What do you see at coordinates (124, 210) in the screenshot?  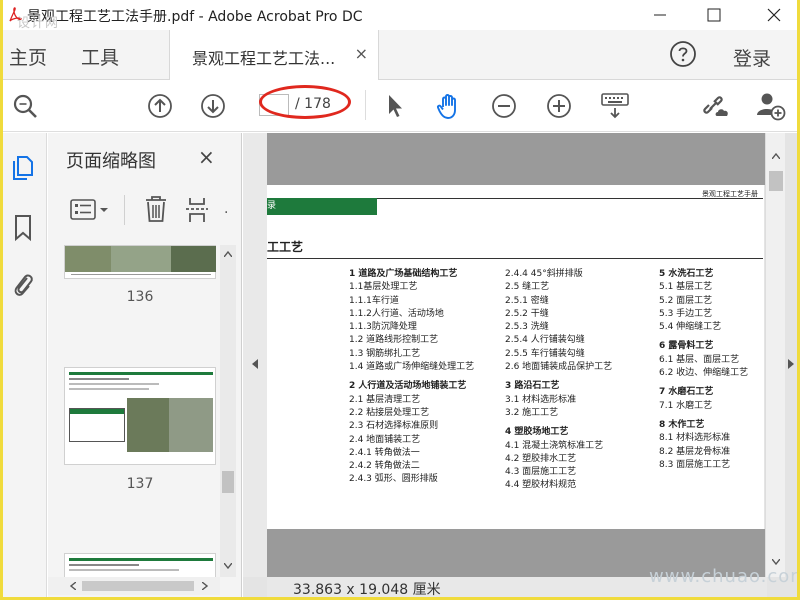 I see `panel-tools-divider` at bounding box center [124, 210].